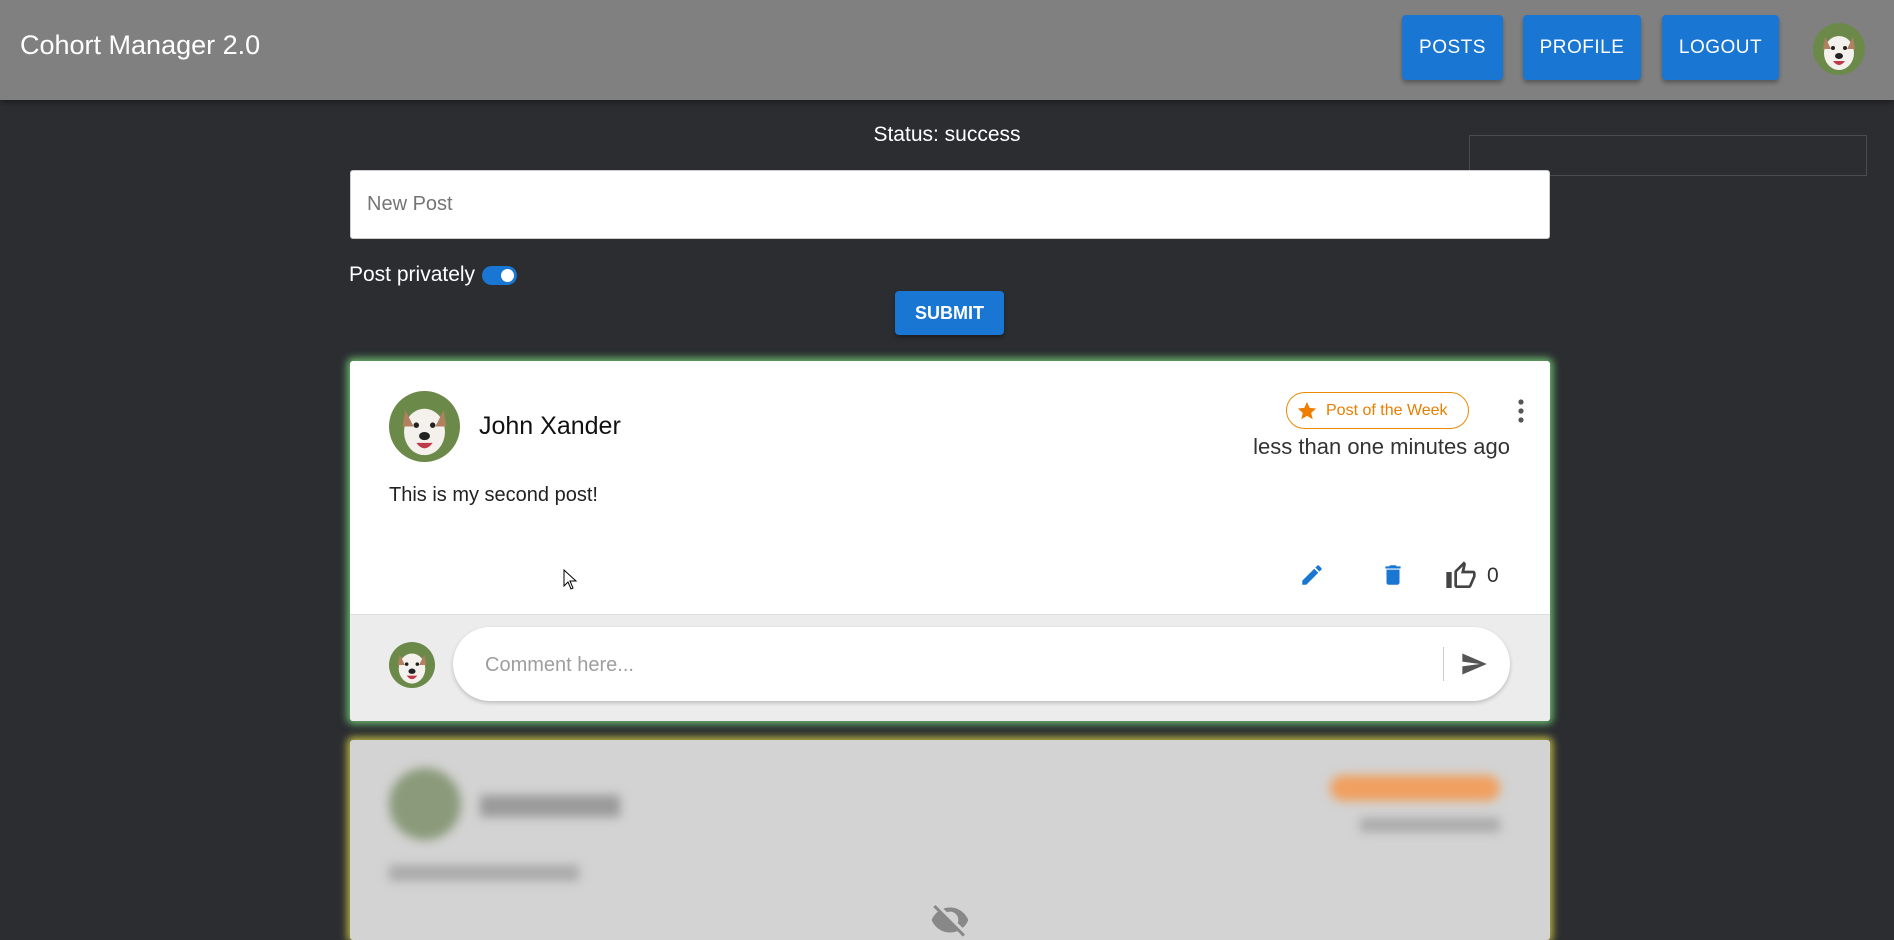  What do you see at coordinates (425, 804) in the screenshot?
I see `blurred-avatar` at bounding box center [425, 804].